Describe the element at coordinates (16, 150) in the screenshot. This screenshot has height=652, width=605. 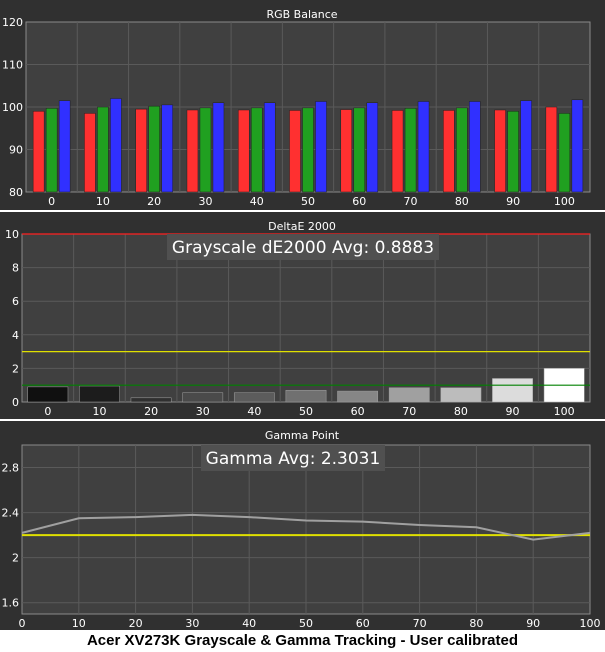
I see `y-tick-label: 90` at that location.